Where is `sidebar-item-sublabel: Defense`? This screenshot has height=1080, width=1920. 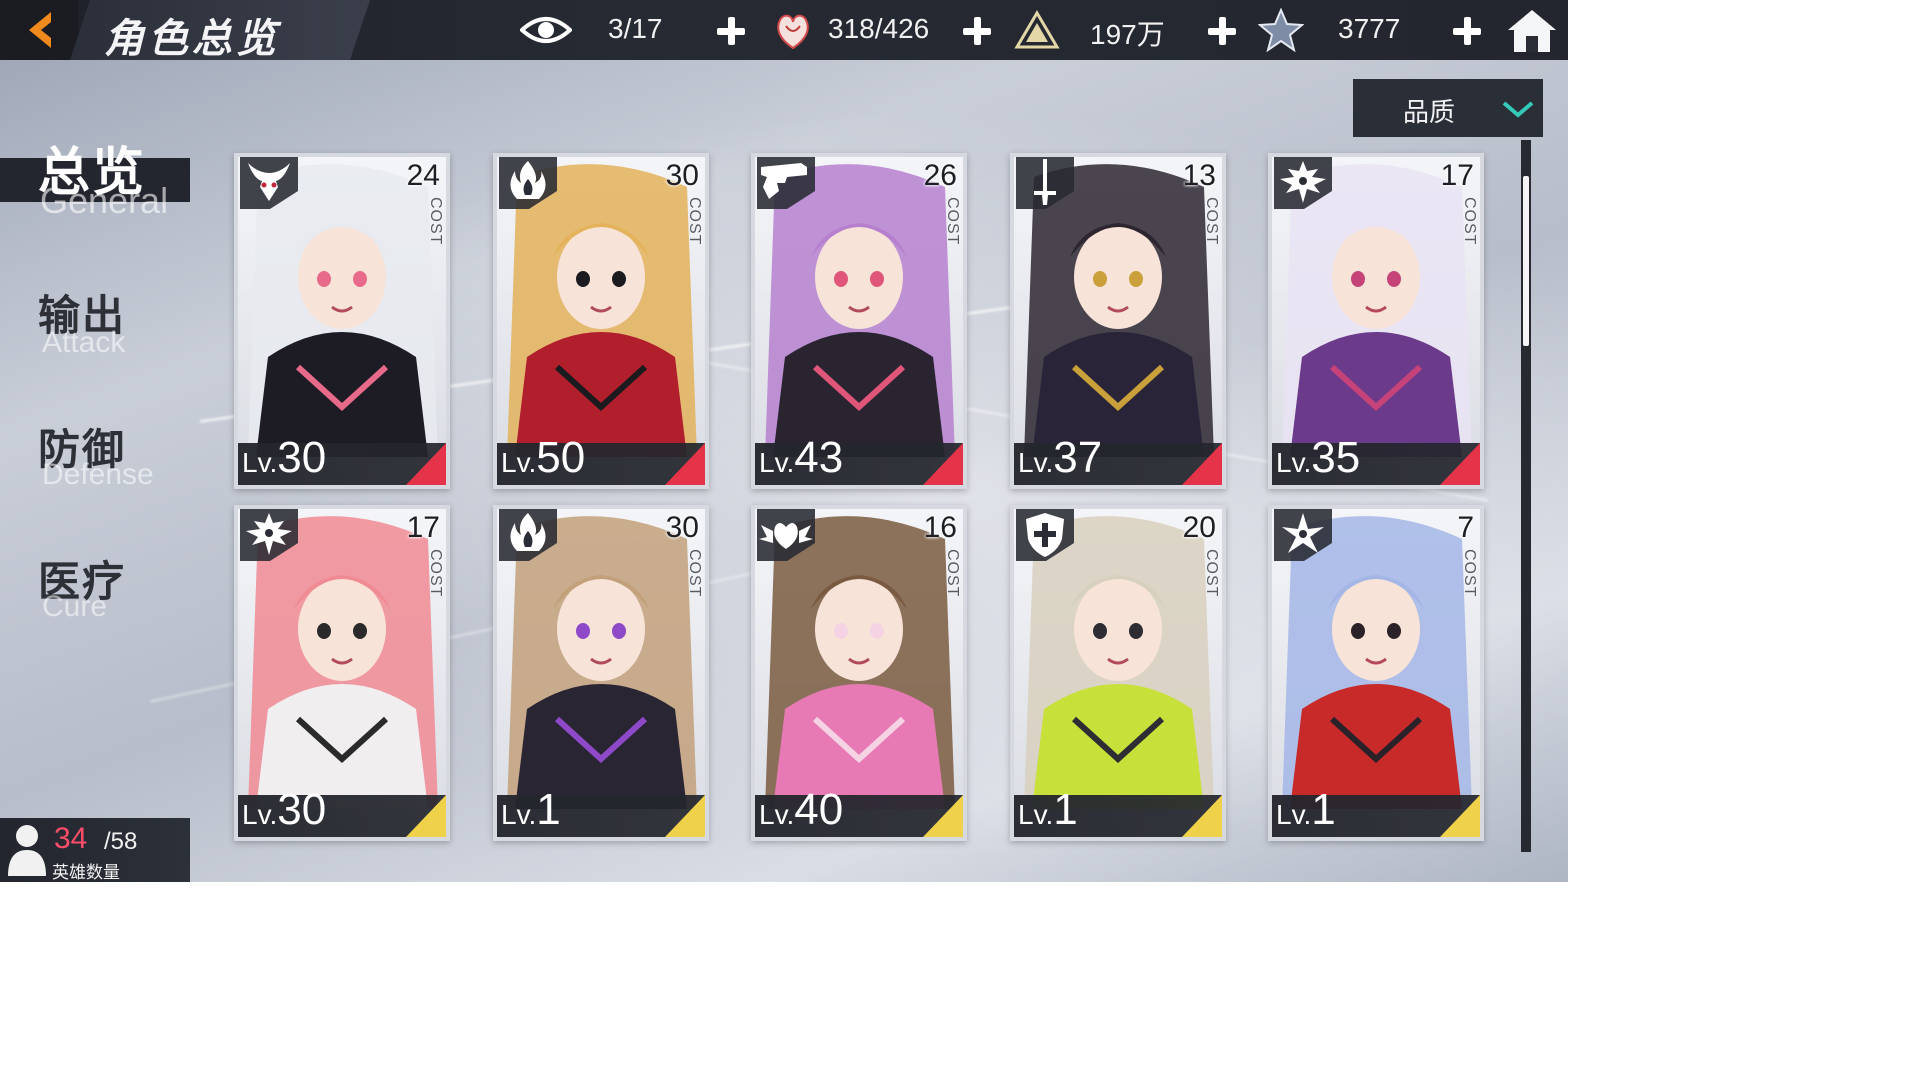 sidebar-item-sublabel: Defense is located at coordinates (98, 474).